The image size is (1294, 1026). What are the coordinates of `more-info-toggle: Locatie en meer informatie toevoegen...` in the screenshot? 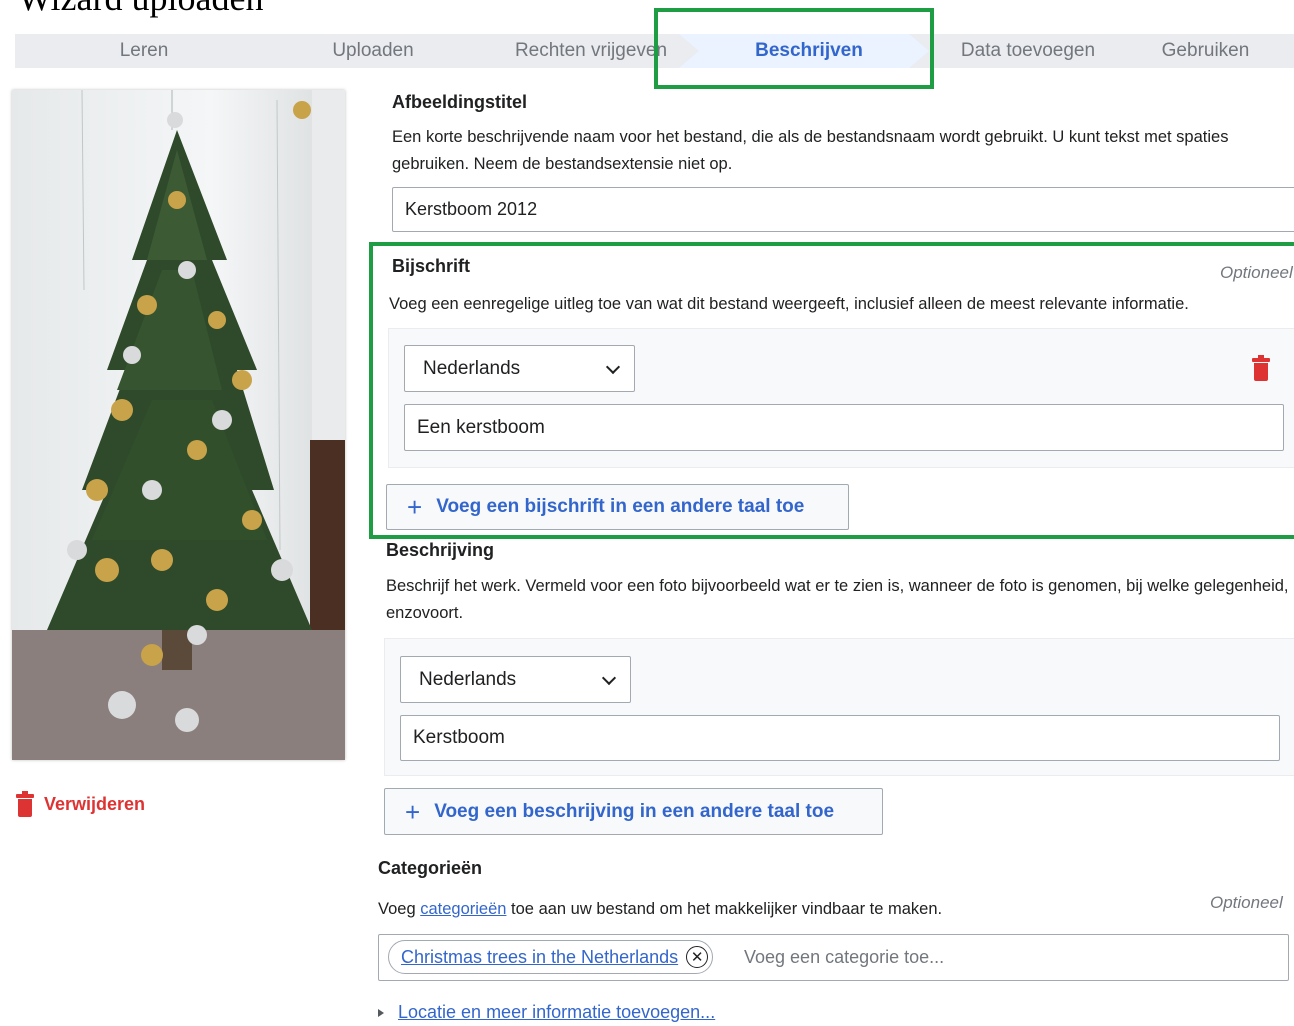 It's located at (546, 1012).